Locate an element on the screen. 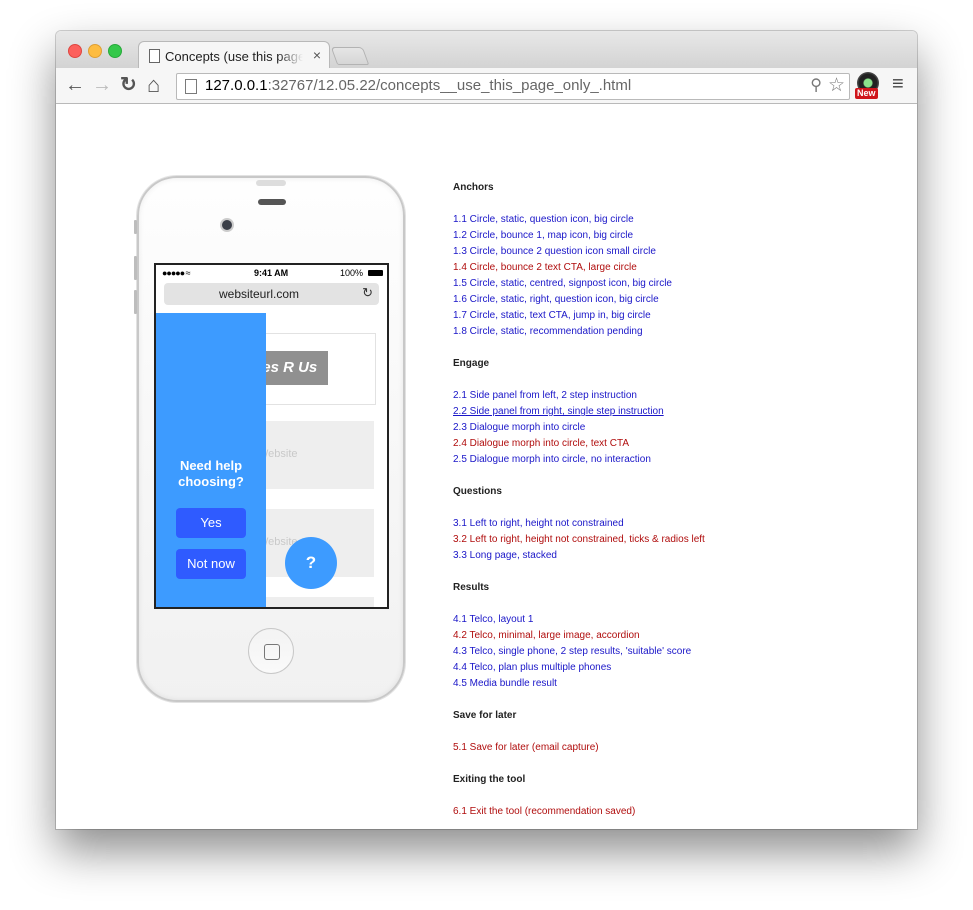 The width and height of the screenshot is (973, 910). minimize-window-button is located at coordinates (95, 51).